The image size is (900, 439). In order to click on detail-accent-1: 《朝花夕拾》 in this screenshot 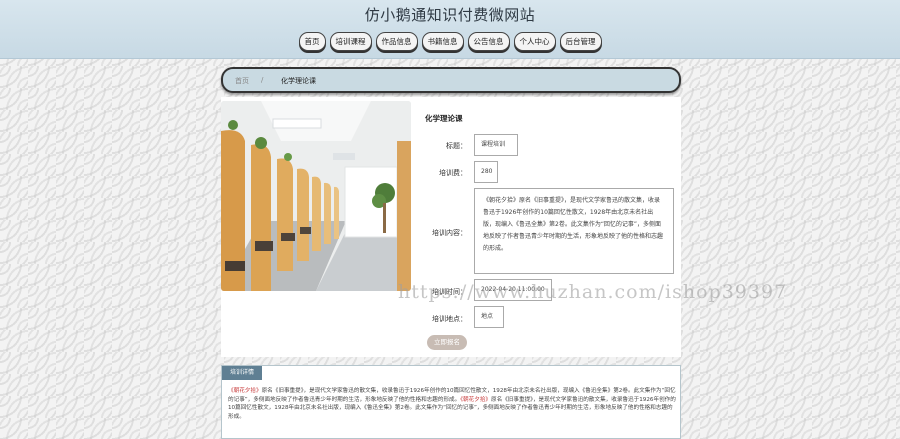, I will do `click(245, 391)`.